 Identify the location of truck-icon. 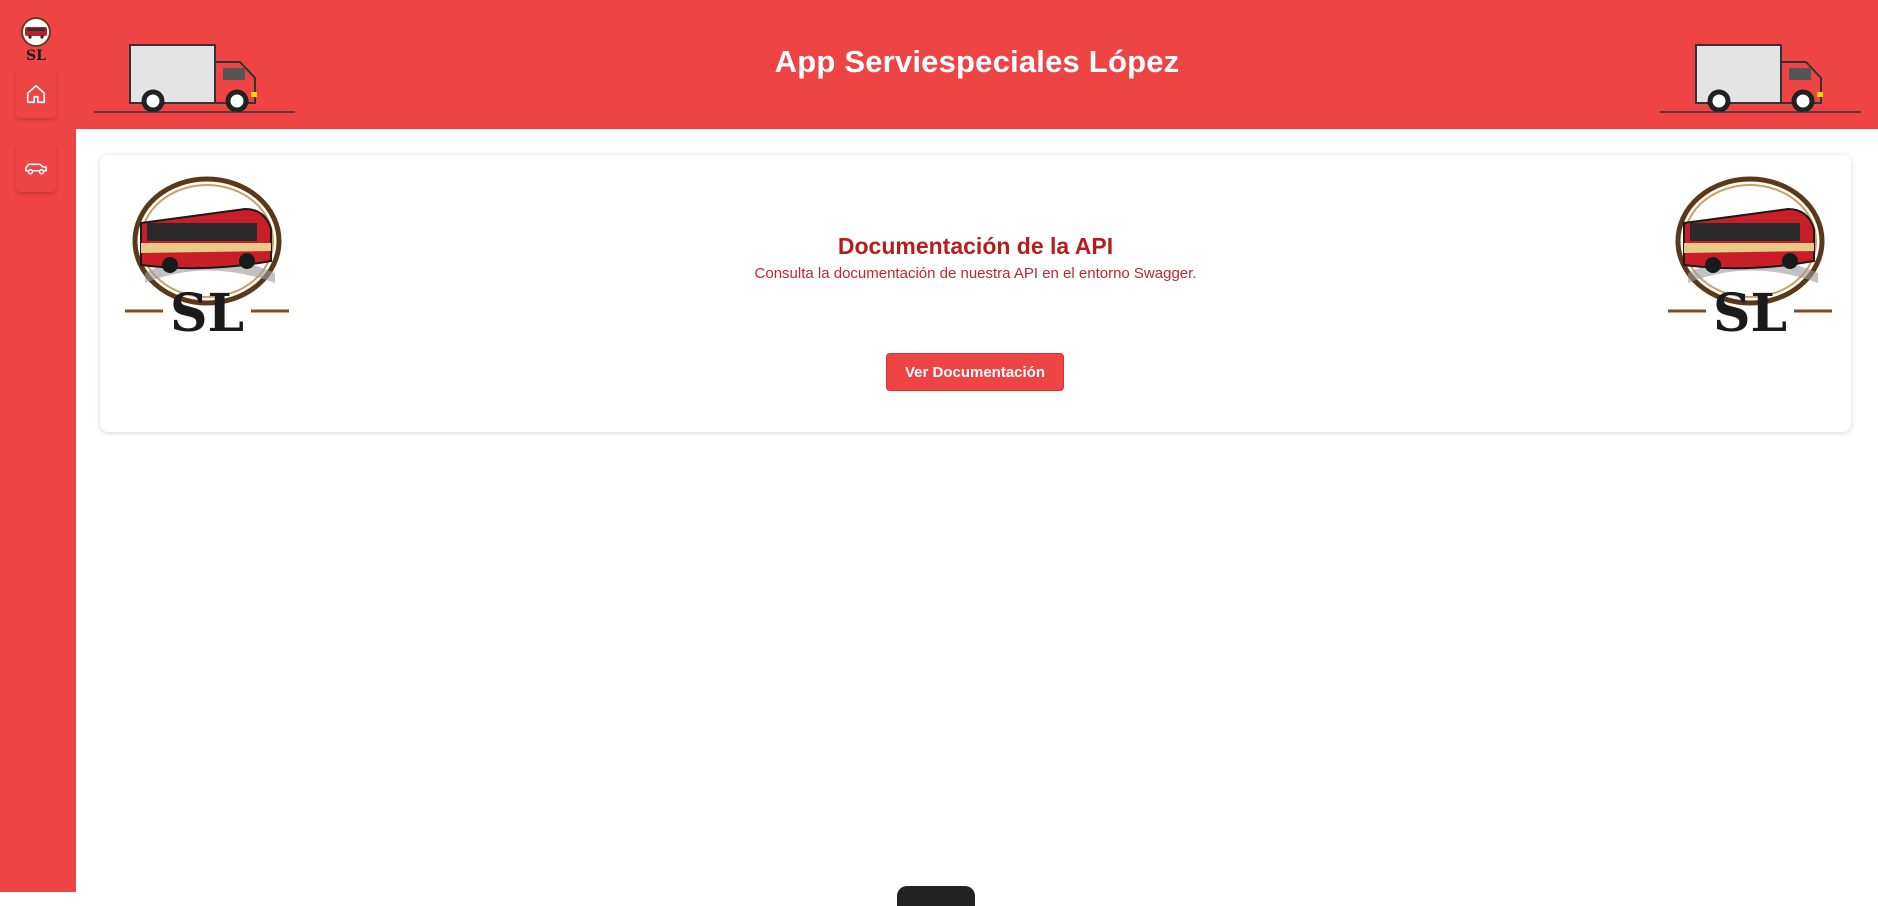
(1760, 80).